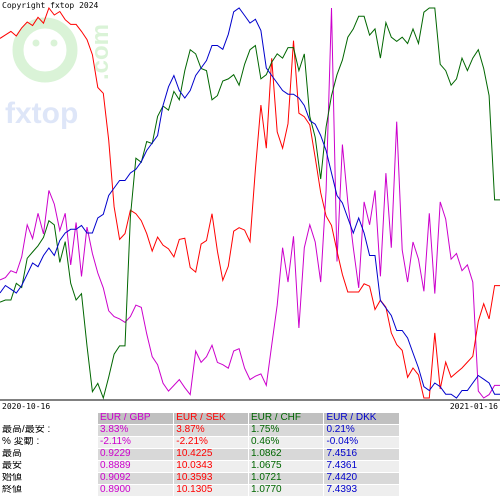  Describe the element at coordinates (135, 478) in the screenshot. I see `stats-cell: 0.9092` at that location.